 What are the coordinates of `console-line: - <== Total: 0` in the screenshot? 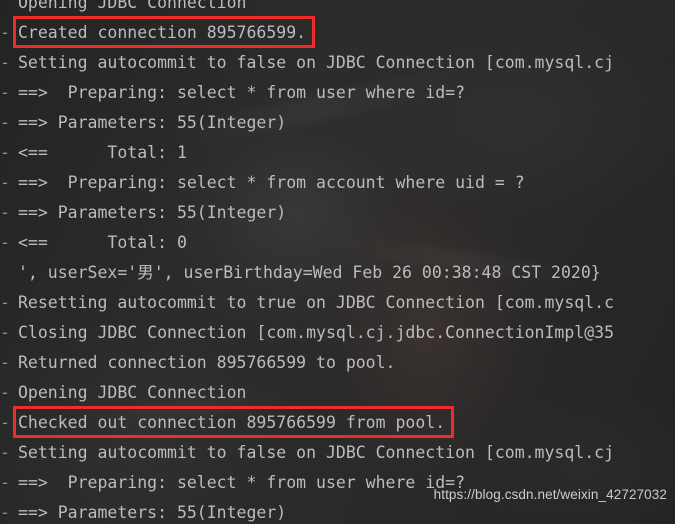 It's located at (337, 243).